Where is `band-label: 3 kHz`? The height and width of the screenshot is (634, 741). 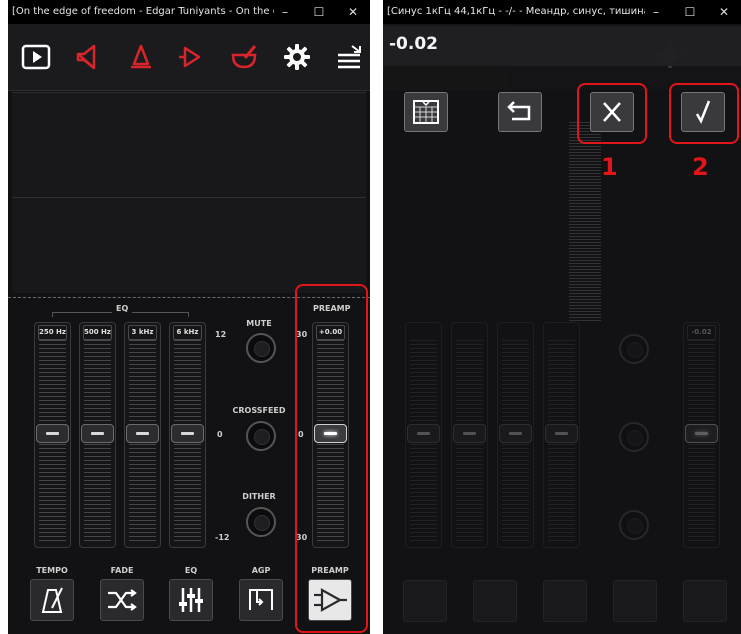
band-label: 3 kHz is located at coordinates (142, 332).